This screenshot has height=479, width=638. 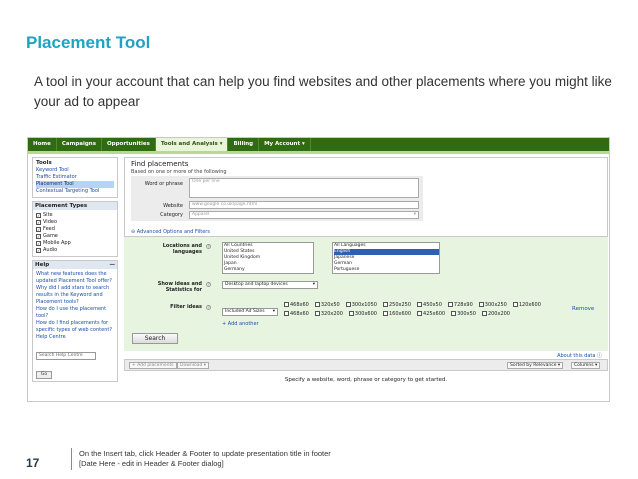 I want to click on filter-select: Included Ad Sizes ▾, so click(x=250, y=312).